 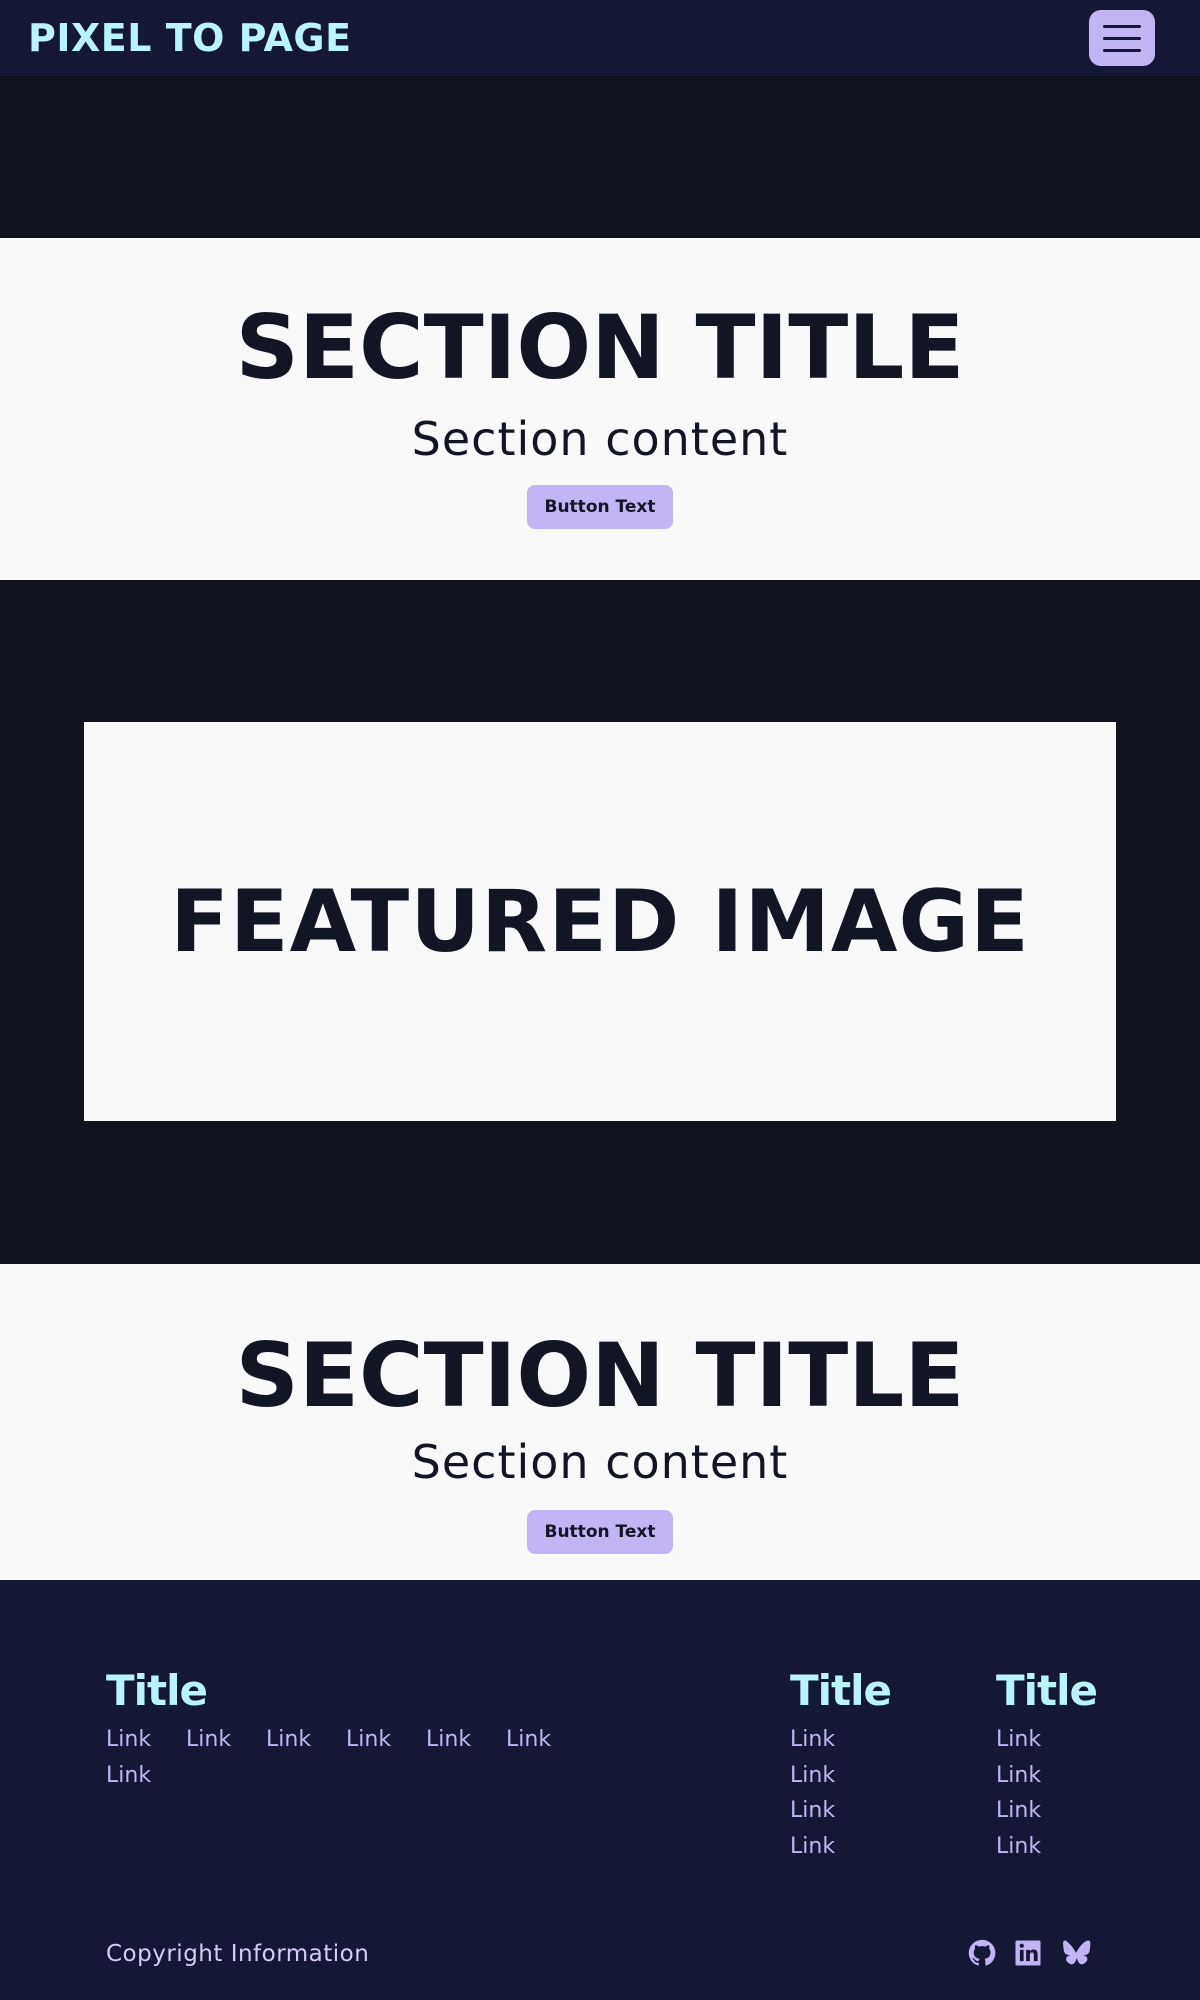 What do you see at coordinates (190, 38) in the screenshot?
I see `brand-logo: PIXEL TO PAGE` at bounding box center [190, 38].